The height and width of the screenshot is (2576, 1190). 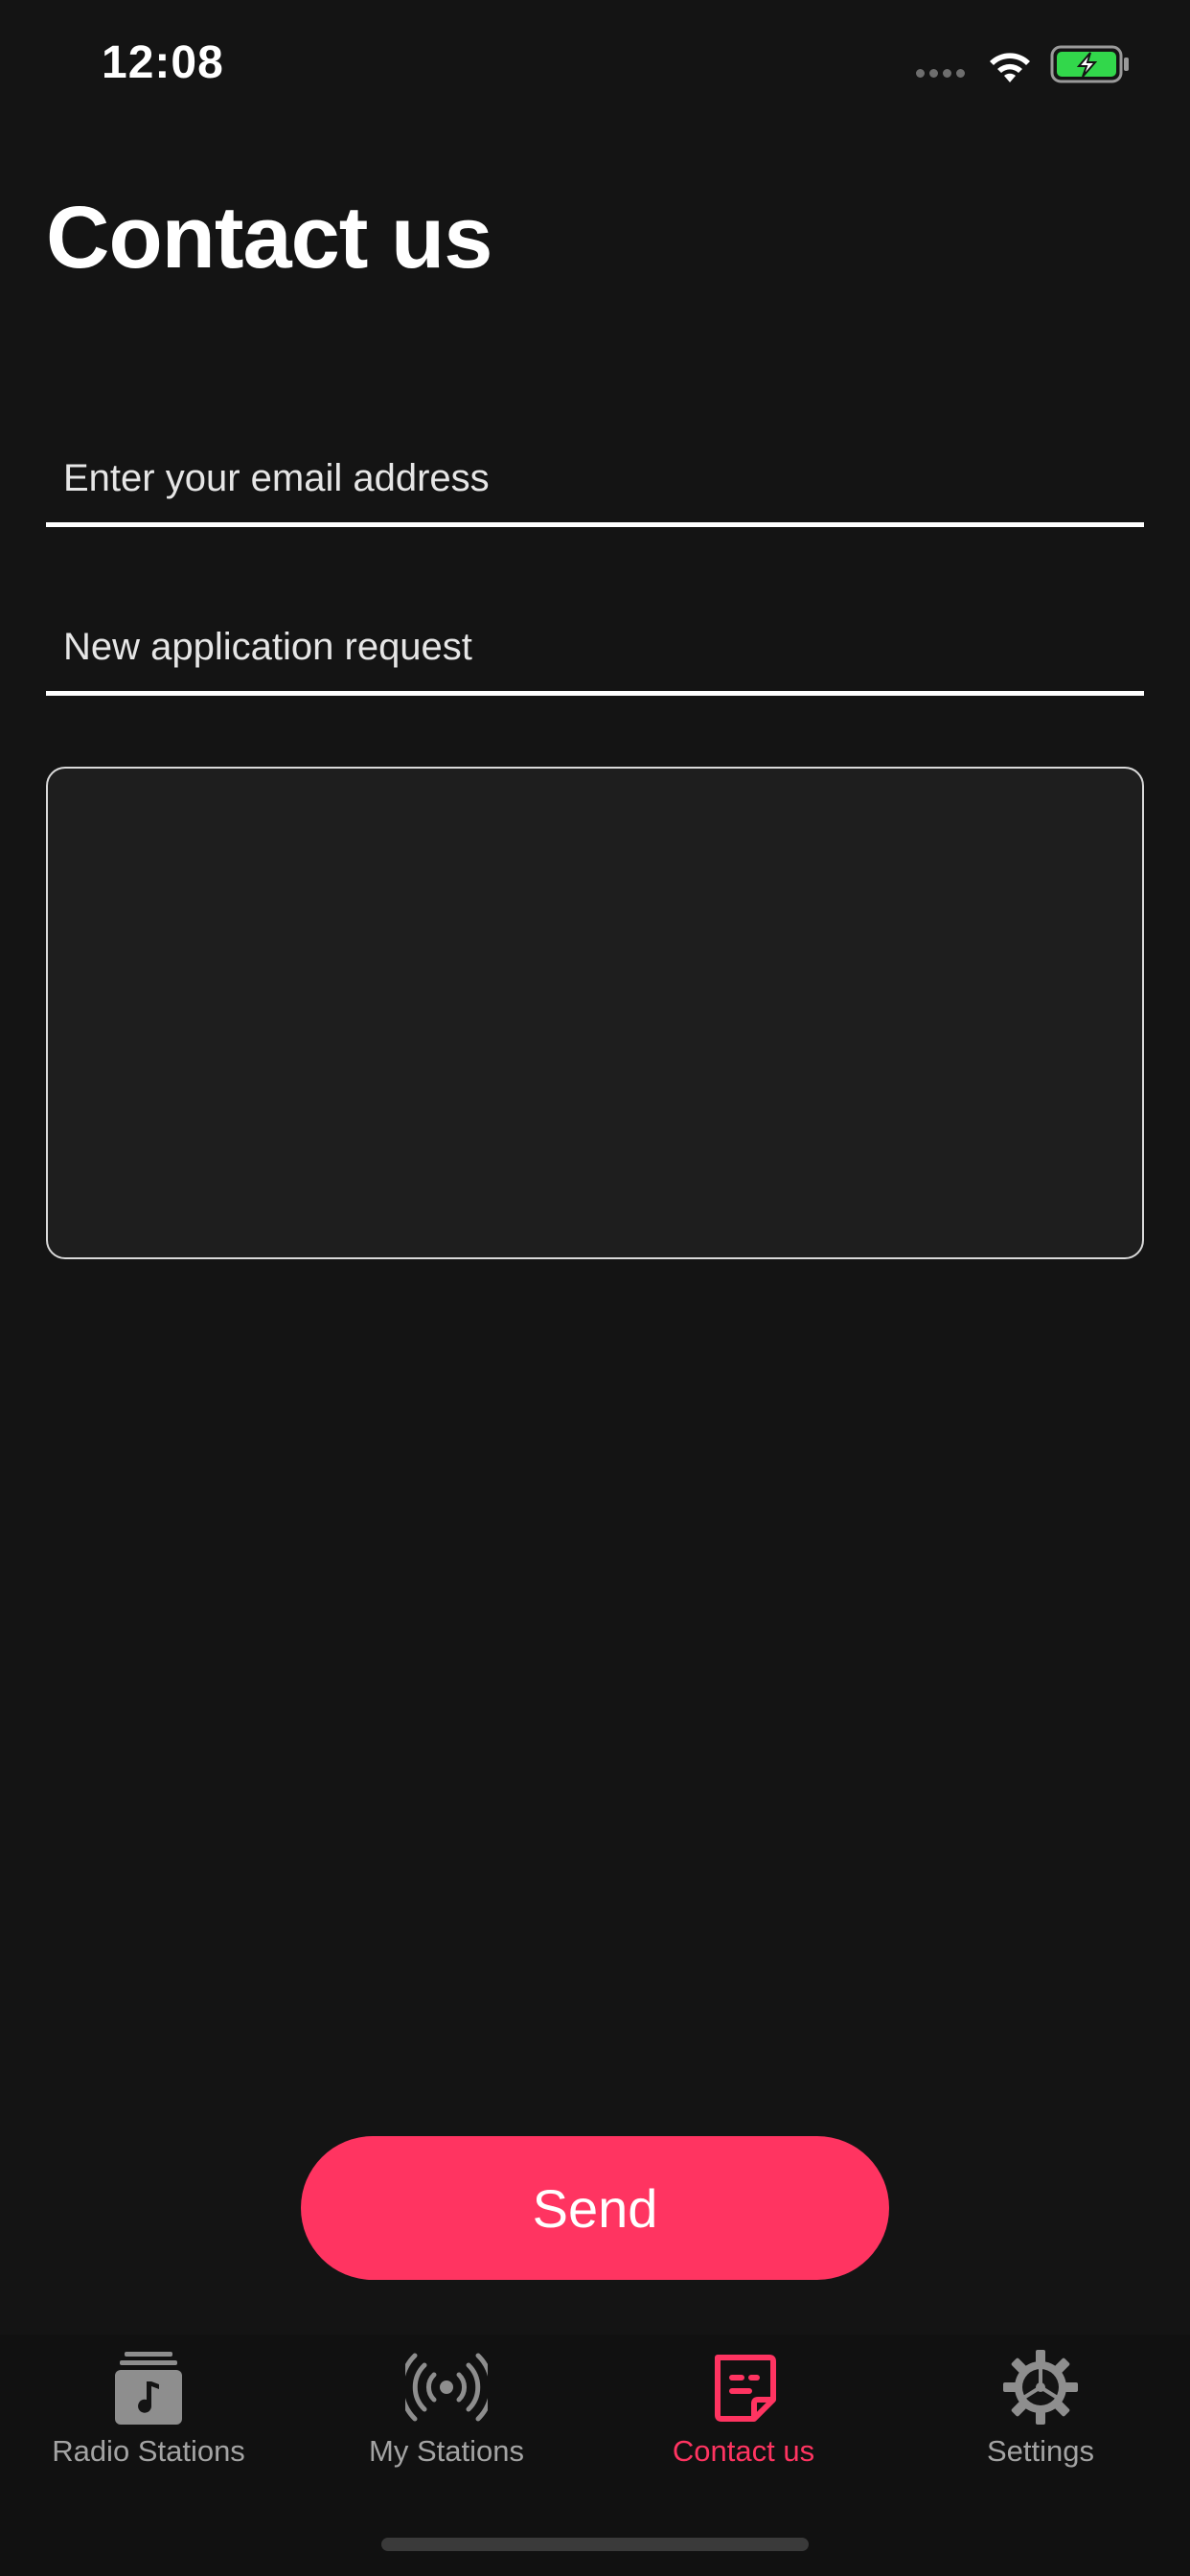 I want to click on gear-icon, so click(x=1040, y=2387).